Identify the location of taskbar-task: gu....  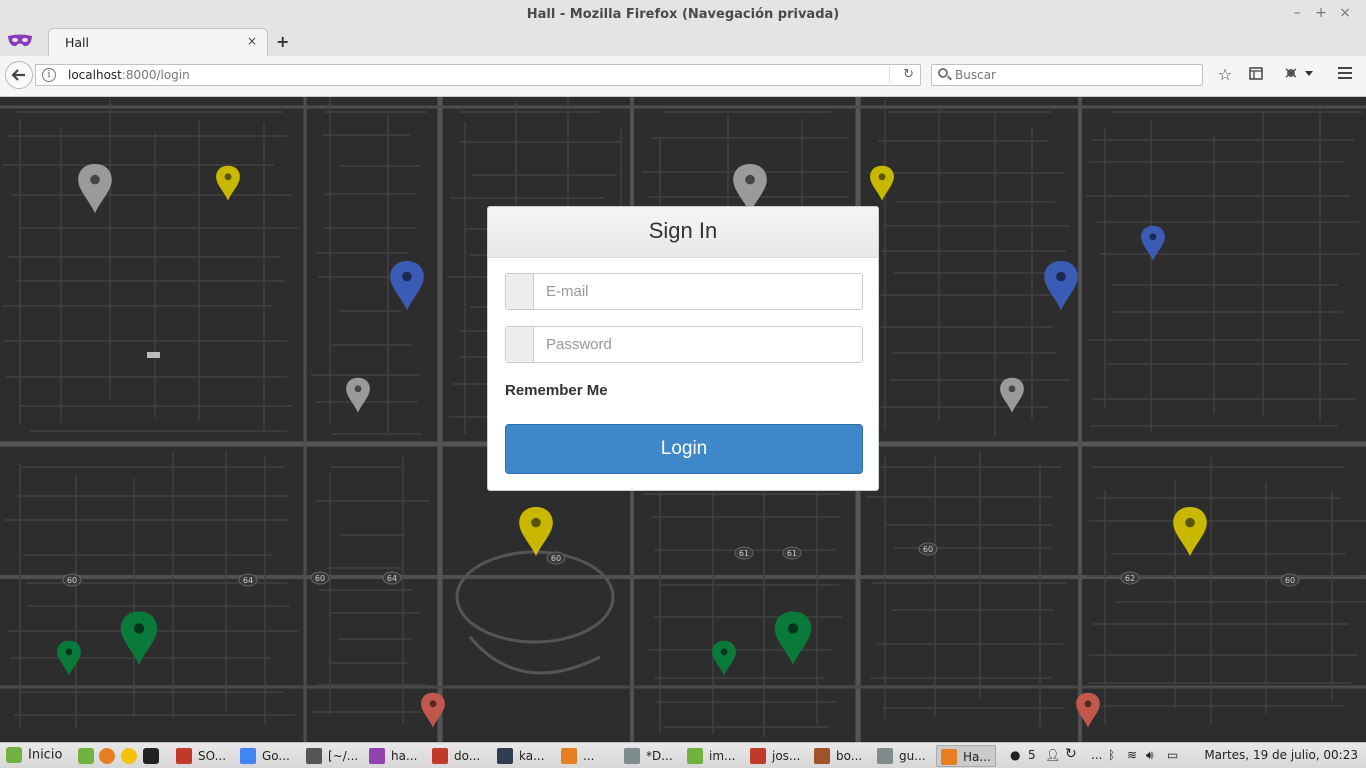
(903, 756).